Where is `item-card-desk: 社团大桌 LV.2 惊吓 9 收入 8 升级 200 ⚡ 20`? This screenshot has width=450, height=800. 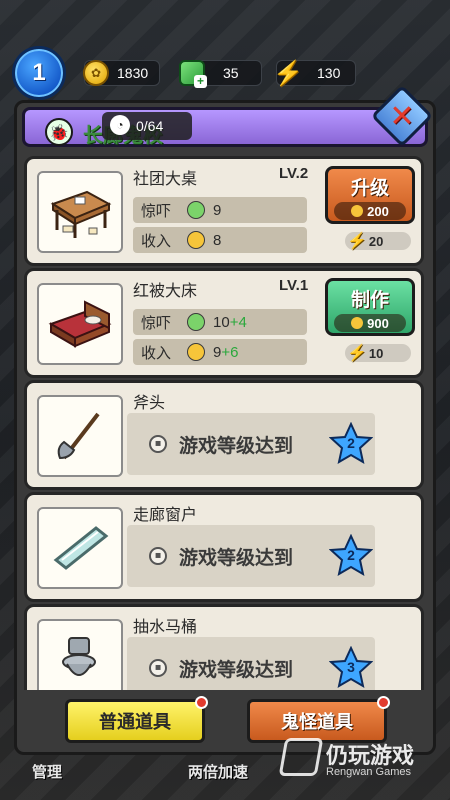 item-card-desk: 社团大桌 LV.2 惊吓 9 收入 8 升级 200 ⚡ 20 is located at coordinates (224, 211).